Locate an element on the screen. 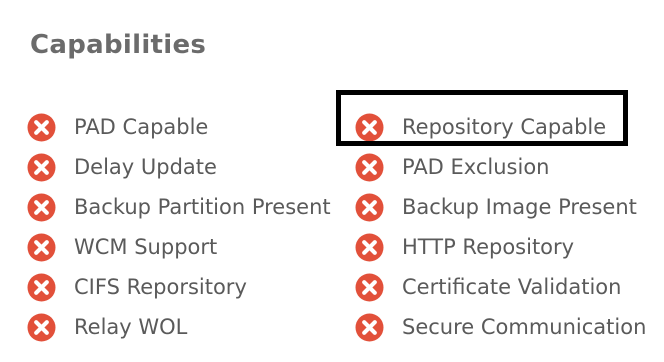  capability-label: PAD Capable is located at coordinates (141, 126).